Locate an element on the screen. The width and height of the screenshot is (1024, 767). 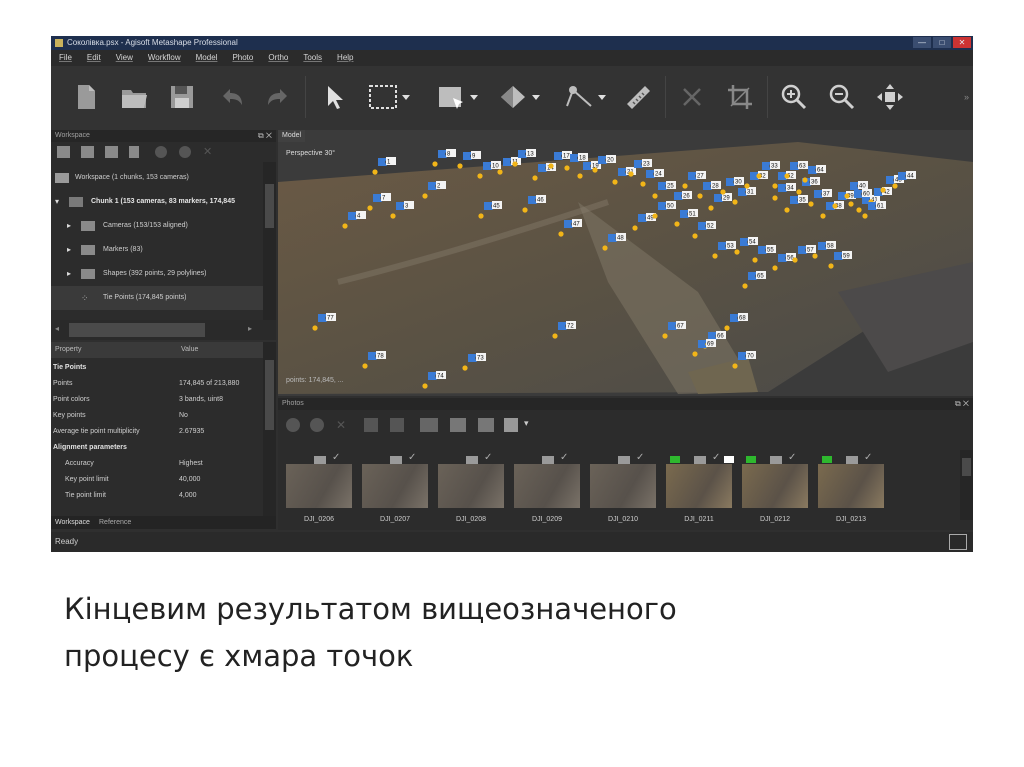
photo-thumbnail: ✓ DJI_0206 is located at coordinates (319, 487).